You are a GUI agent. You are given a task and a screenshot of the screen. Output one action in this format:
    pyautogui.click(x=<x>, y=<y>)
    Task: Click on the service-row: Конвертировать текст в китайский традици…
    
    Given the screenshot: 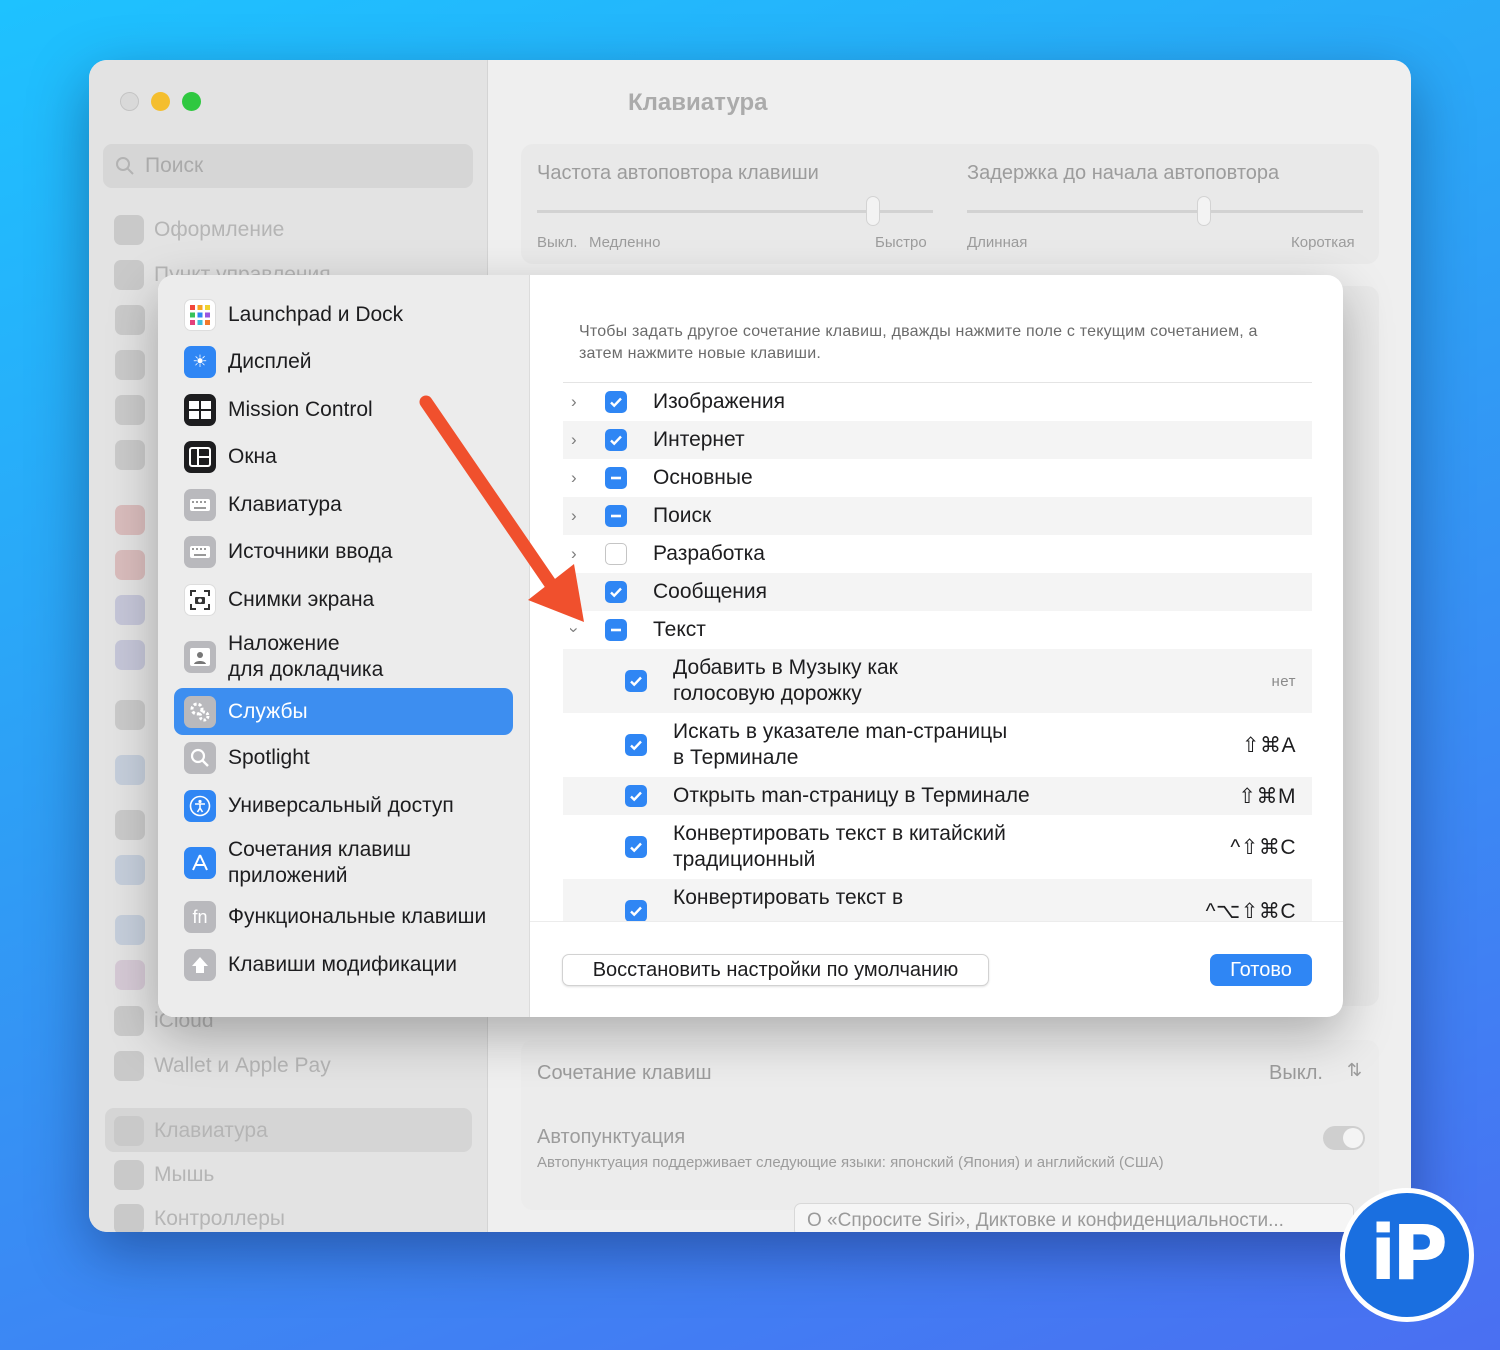 What is the action you would take?
    pyautogui.click(x=937, y=847)
    